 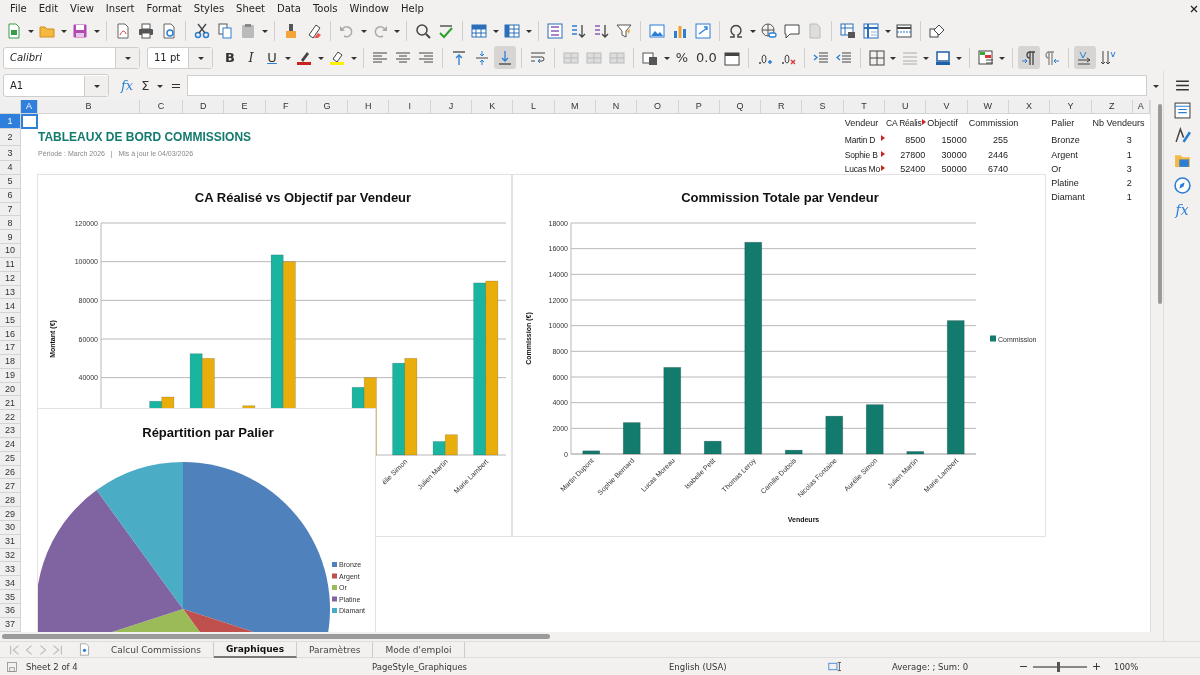 What do you see at coordinates (156, 649) in the screenshot?
I see `sheet-tab: Calcul Commissions` at bounding box center [156, 649].